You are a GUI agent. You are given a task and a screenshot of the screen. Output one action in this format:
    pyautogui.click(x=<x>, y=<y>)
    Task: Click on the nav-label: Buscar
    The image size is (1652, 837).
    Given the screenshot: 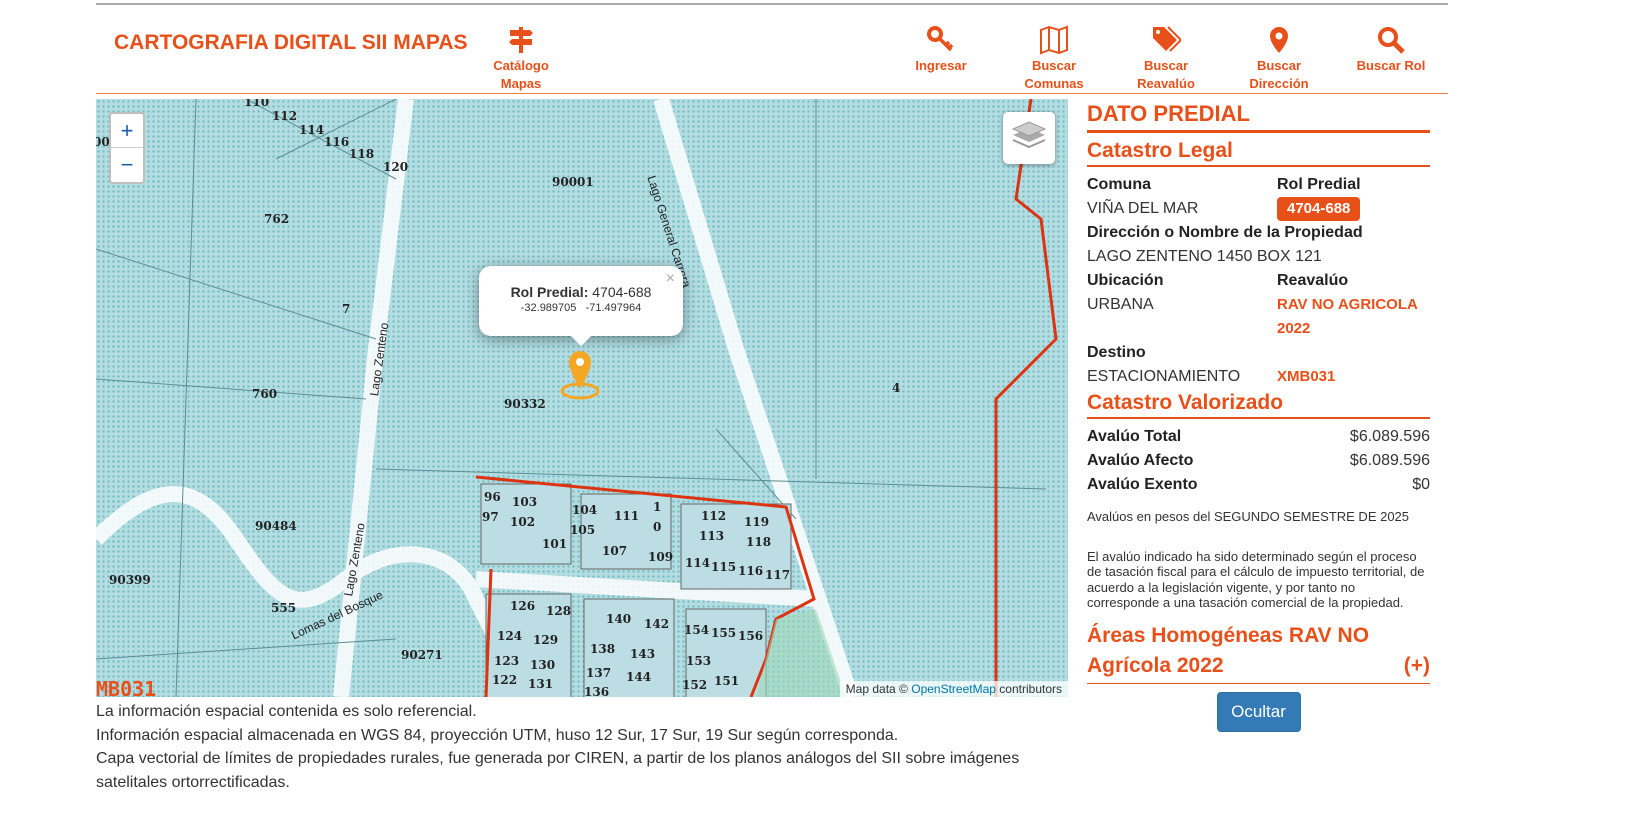 What is the action you would take?
    pyautogui.click(x=1054, y=65)
    